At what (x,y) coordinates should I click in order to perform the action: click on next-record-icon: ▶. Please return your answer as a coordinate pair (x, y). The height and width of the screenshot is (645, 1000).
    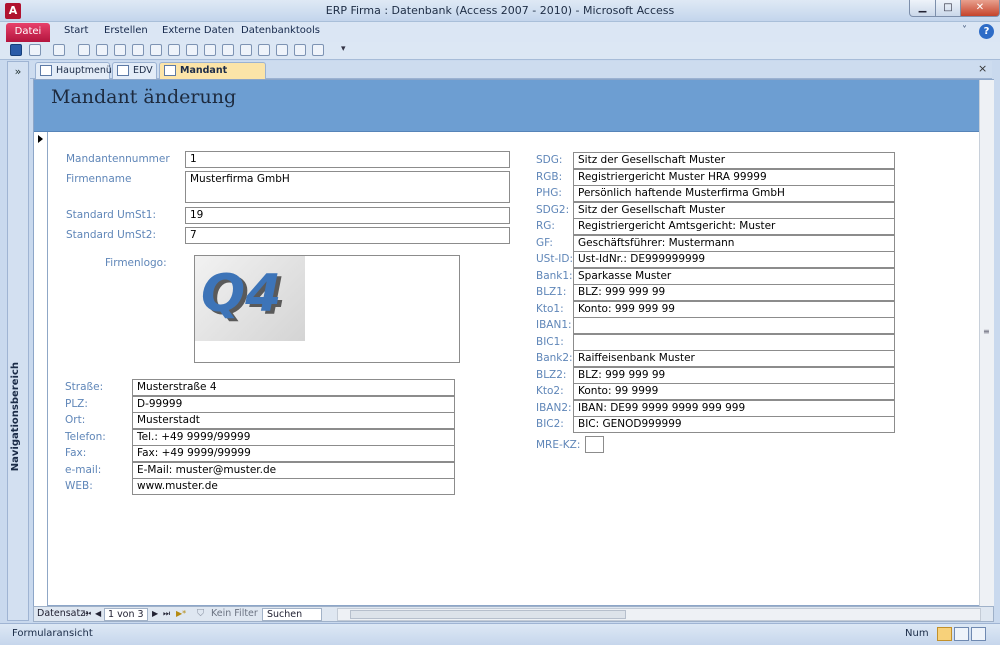
    Looking at the image, I should click on (155, 613).